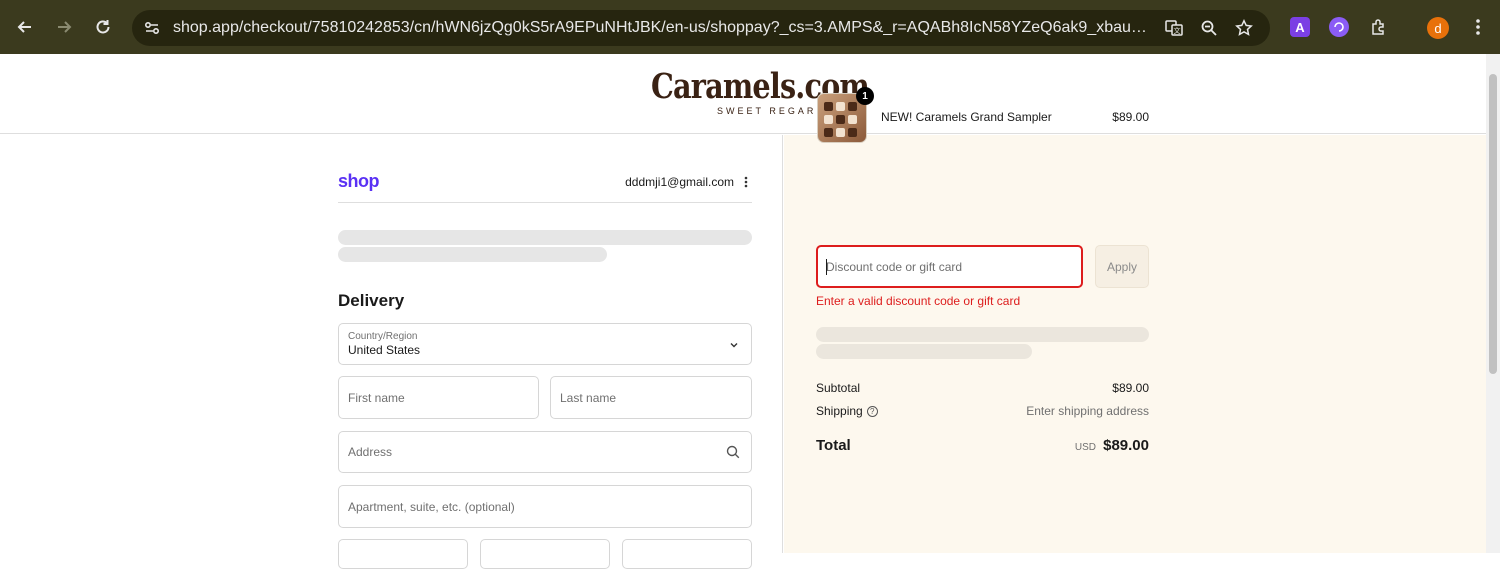 The image size is (1500, 569). What do you see at coordinates (1244, 28) in the screenshot?
I see `bookmark-star-icon` at bounding box center [1244, 28].